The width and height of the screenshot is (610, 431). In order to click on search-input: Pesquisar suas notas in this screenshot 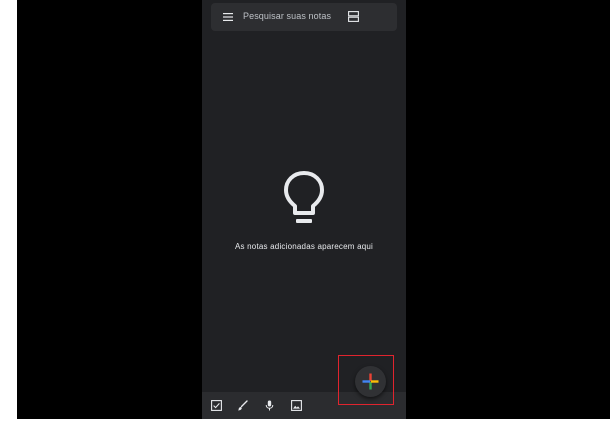, I will do `click(287, 16)`.